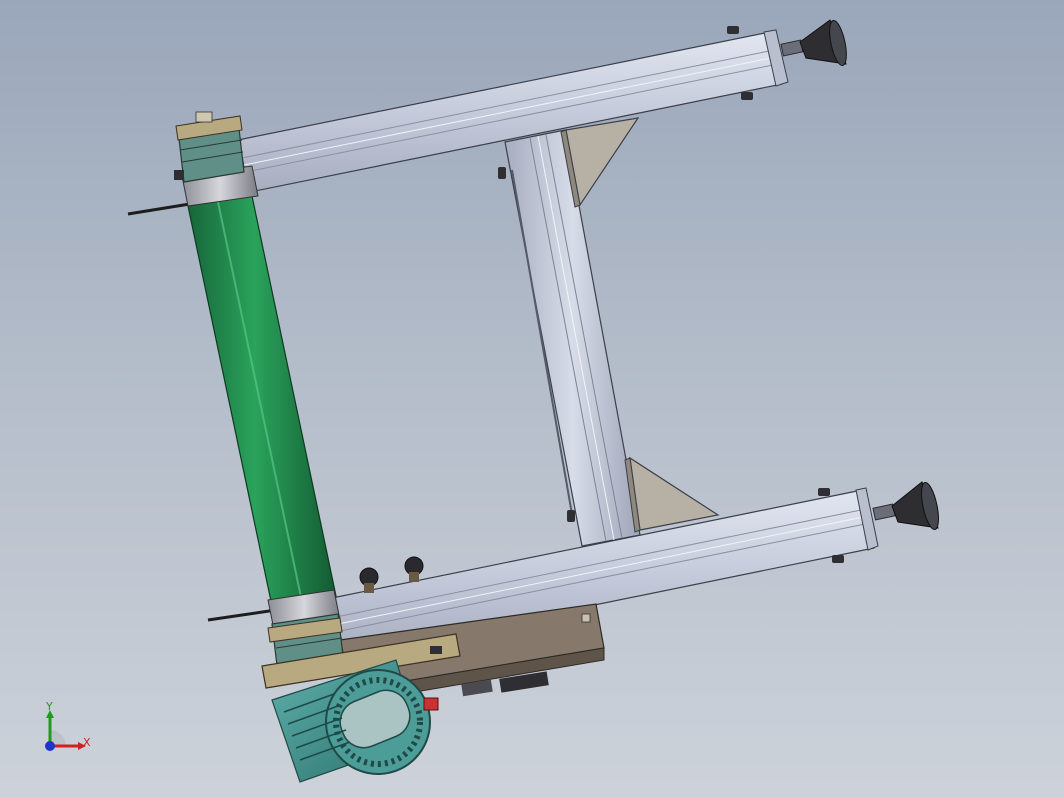 The height and width of the screenshot is (798, 1064). Describe the element at coordinates (672, 494) in the screenshot. I see `lower-gusset-bracket` at that location.